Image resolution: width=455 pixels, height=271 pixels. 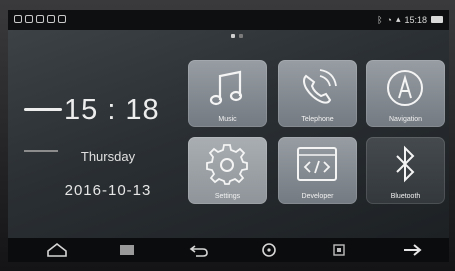 I want to click on usb-icon, so click(x=51, y=19).